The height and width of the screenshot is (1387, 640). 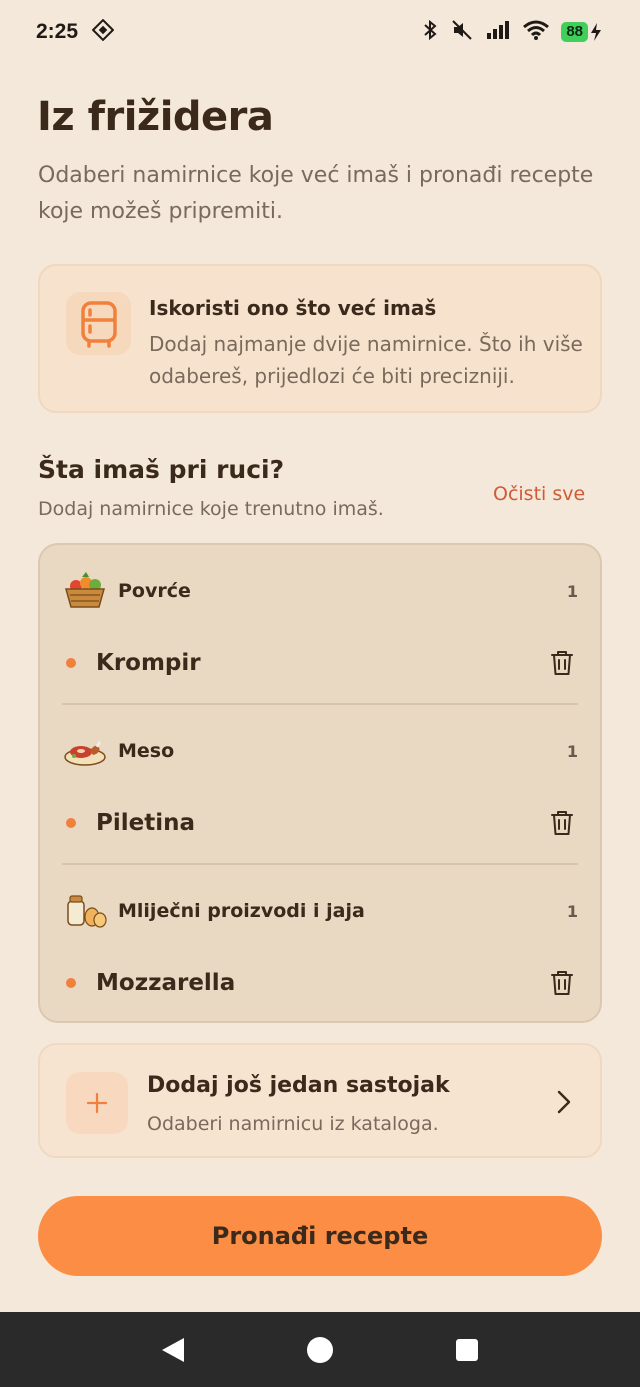 What do you see at coordinates (596, 32) in the screenshot?
I see `charging-icon` at bounding box center [596, 32].